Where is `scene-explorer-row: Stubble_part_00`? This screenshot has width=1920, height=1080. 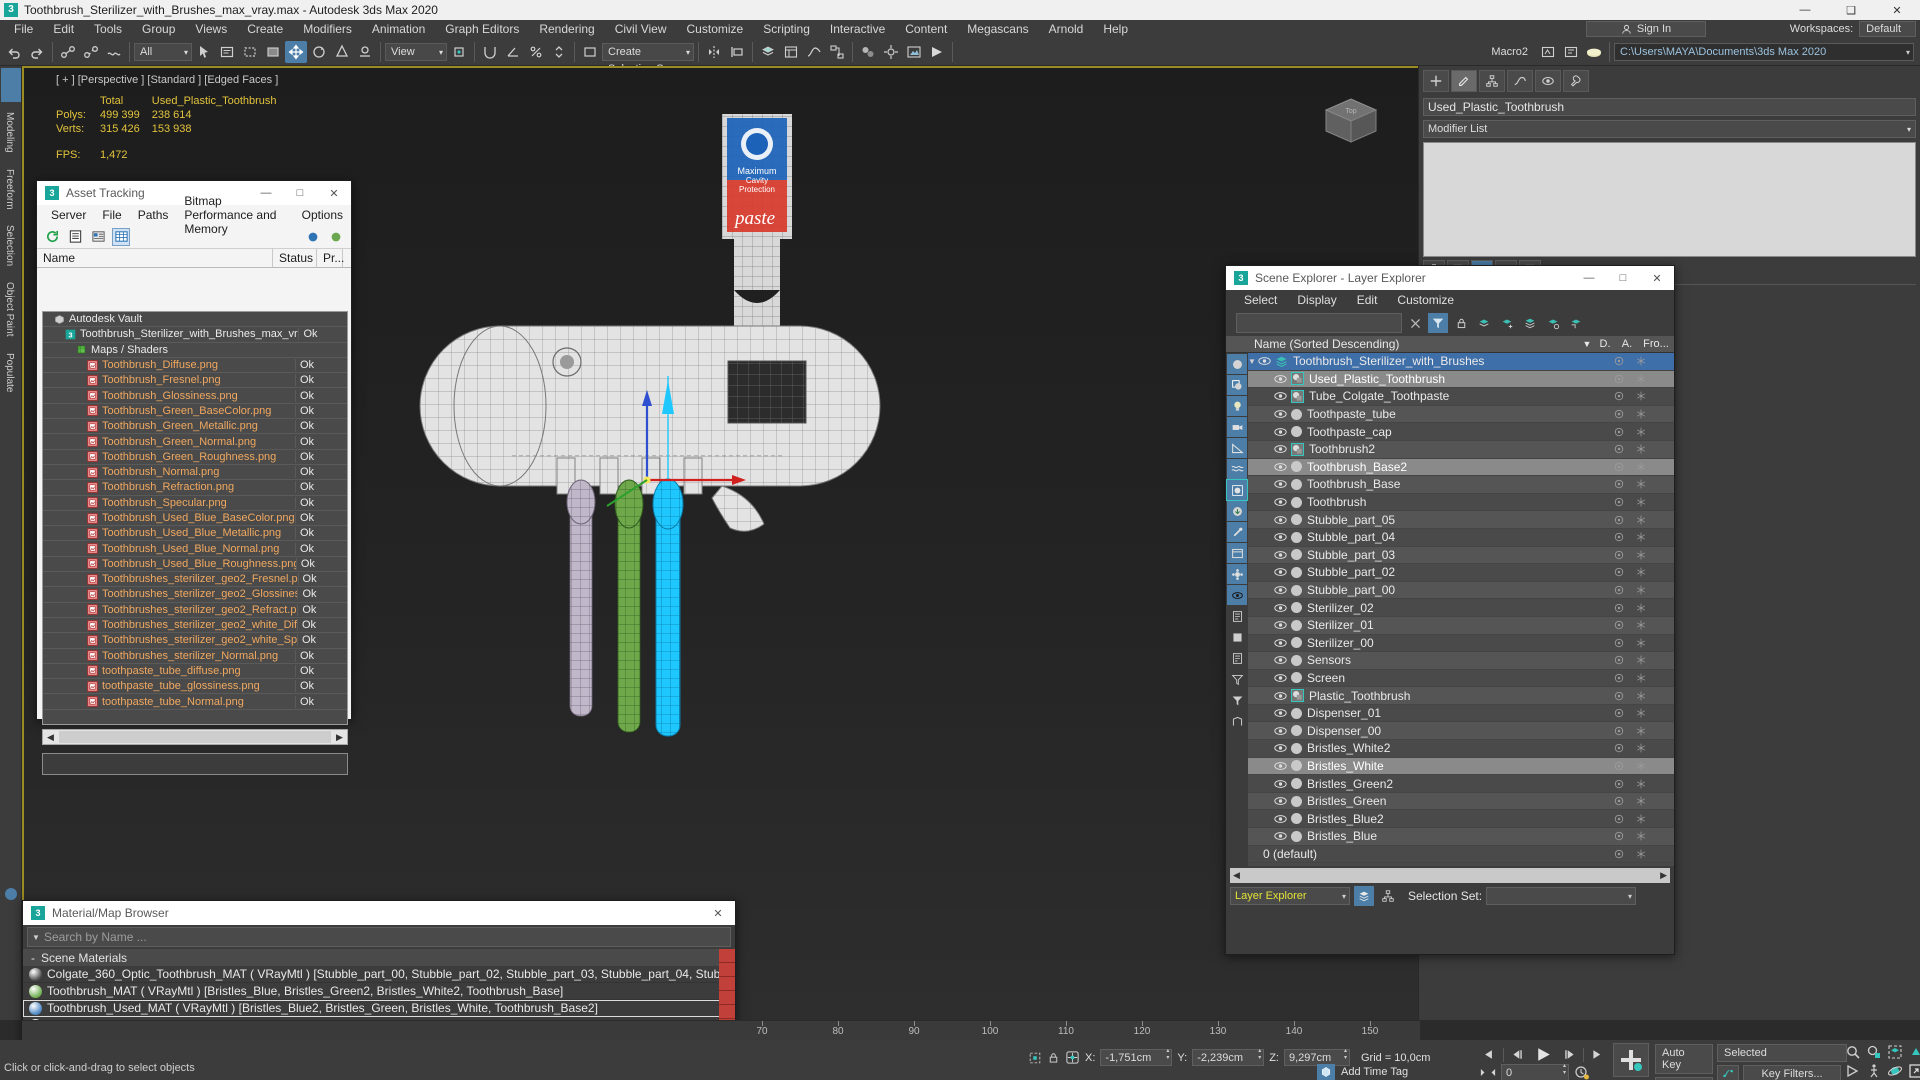
scene-explorer-row: Stubble_part_00 is located at coordinates (1461, 590).